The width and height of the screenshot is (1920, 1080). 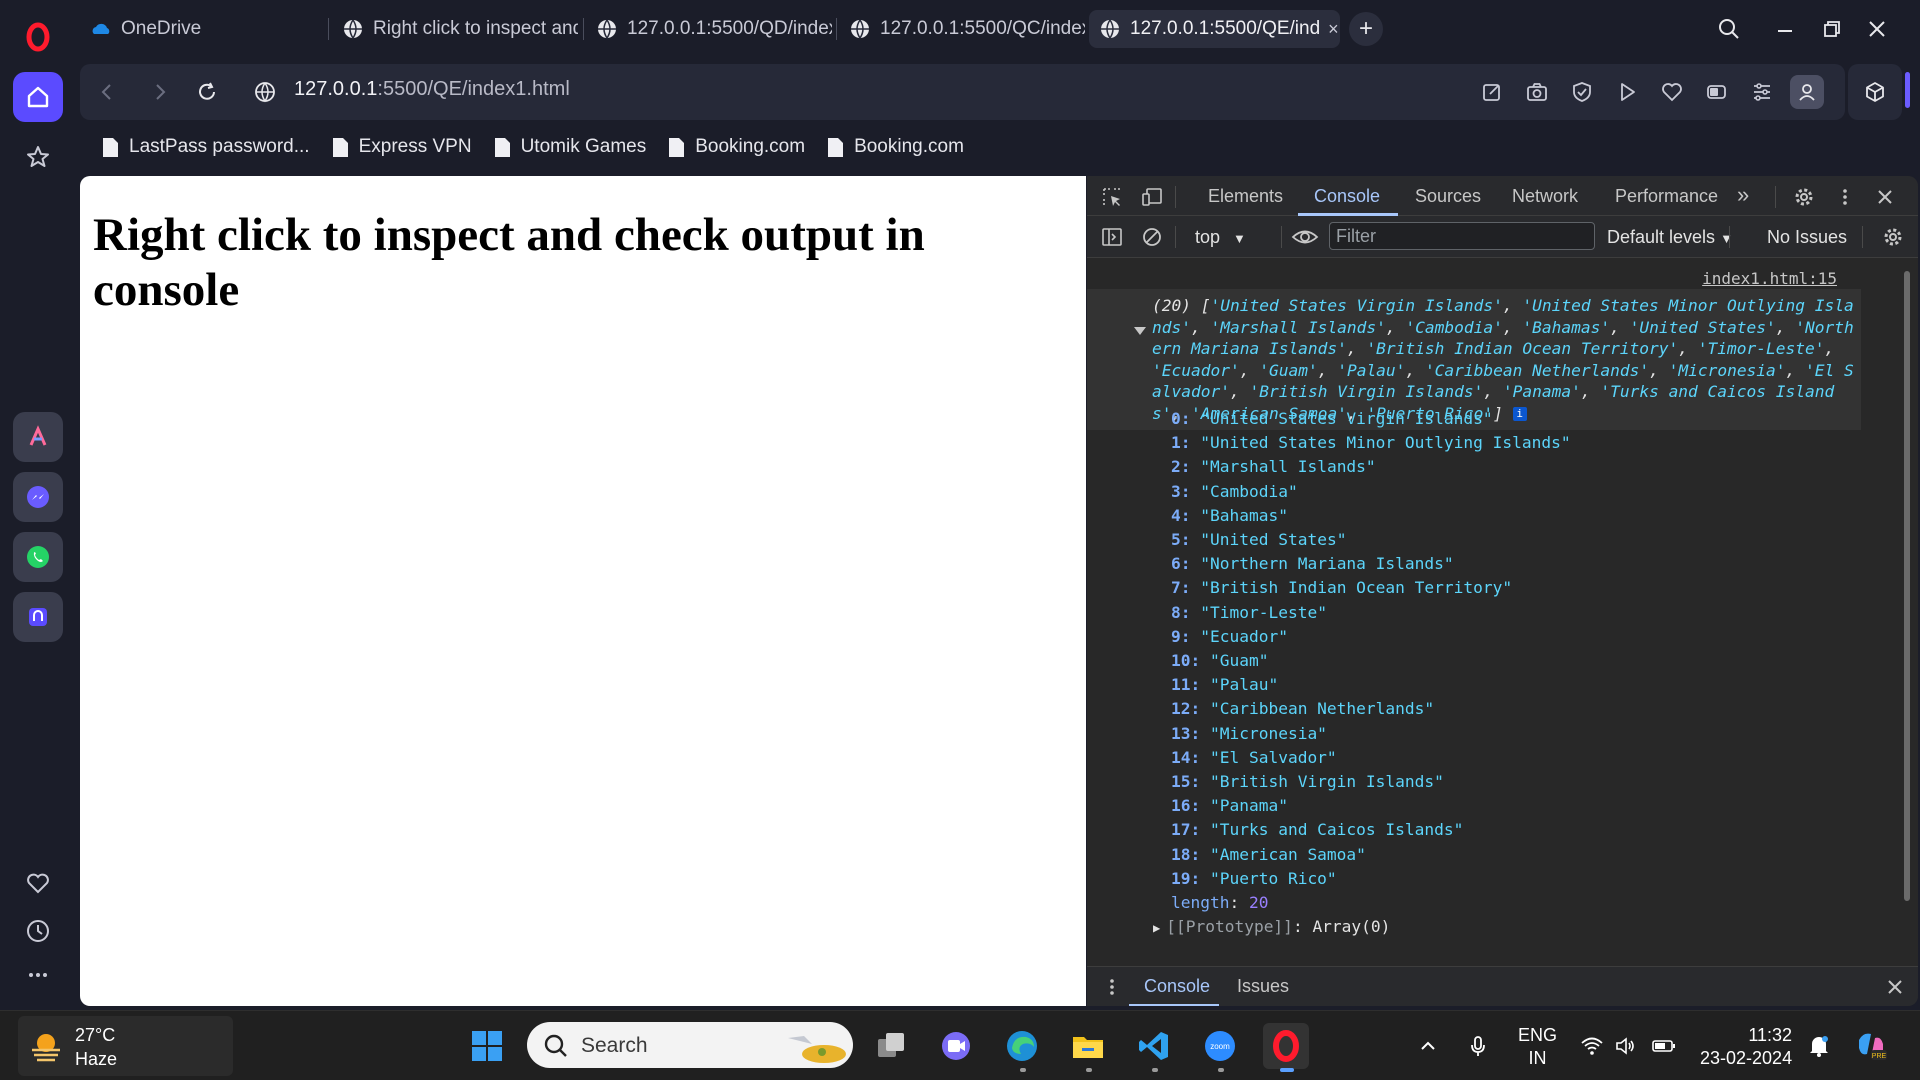 What do you see at coordinates (200, 29) in the screenshot?
I see `tab-onedrive: OneDrive` at bounding box center [200, 29].